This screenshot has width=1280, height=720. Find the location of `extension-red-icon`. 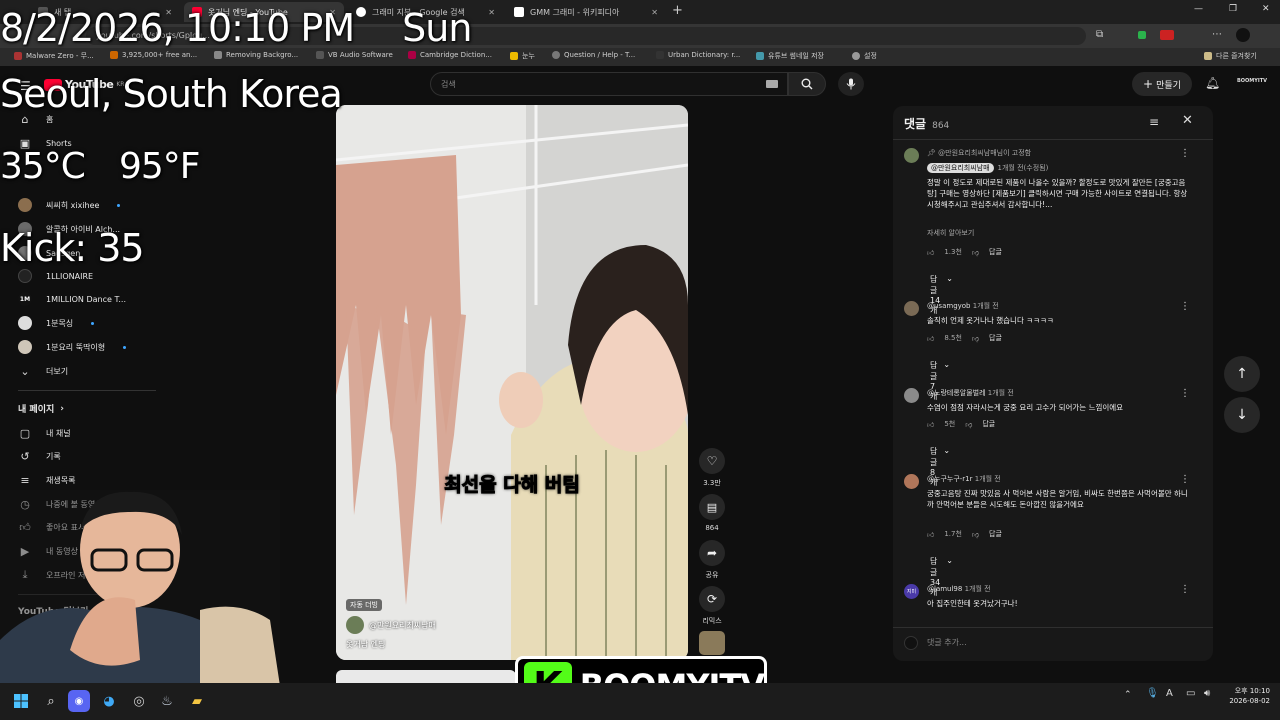

extension-red-icon is located at coordinates (1167, 35).